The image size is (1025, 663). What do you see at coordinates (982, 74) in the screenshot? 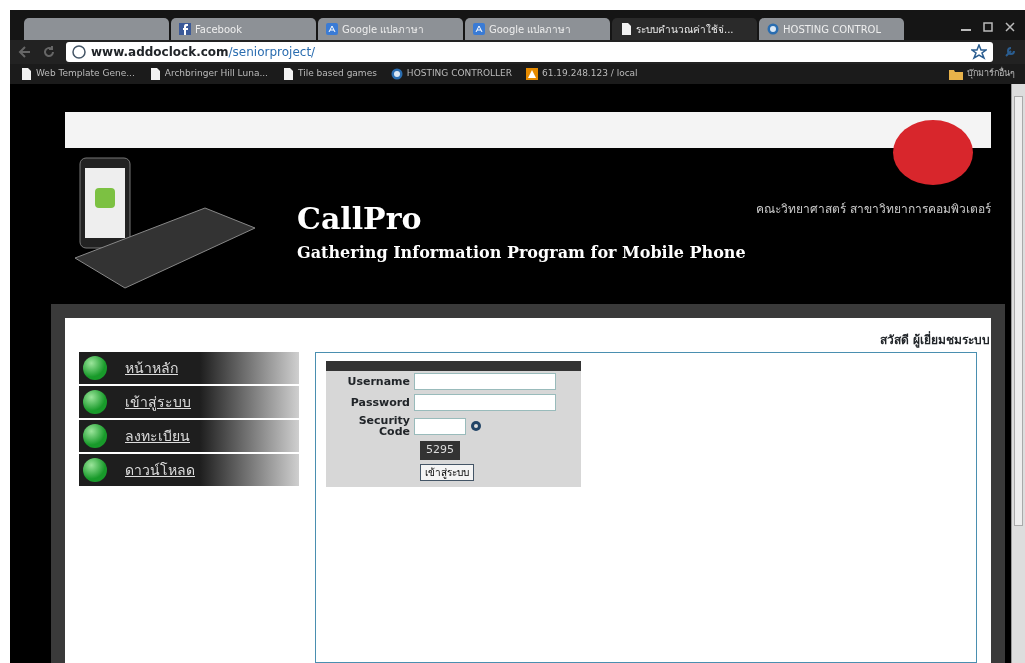
I see `bookmark-folder: บุ๊กมาร์กอื่นๆ` at bounding box center [982, 74].